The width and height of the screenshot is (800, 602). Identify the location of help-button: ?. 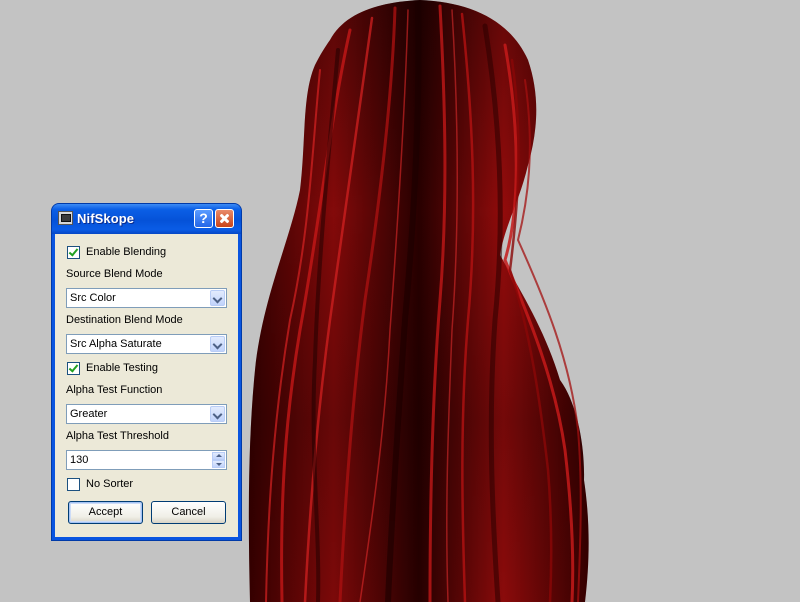
(203, 218).